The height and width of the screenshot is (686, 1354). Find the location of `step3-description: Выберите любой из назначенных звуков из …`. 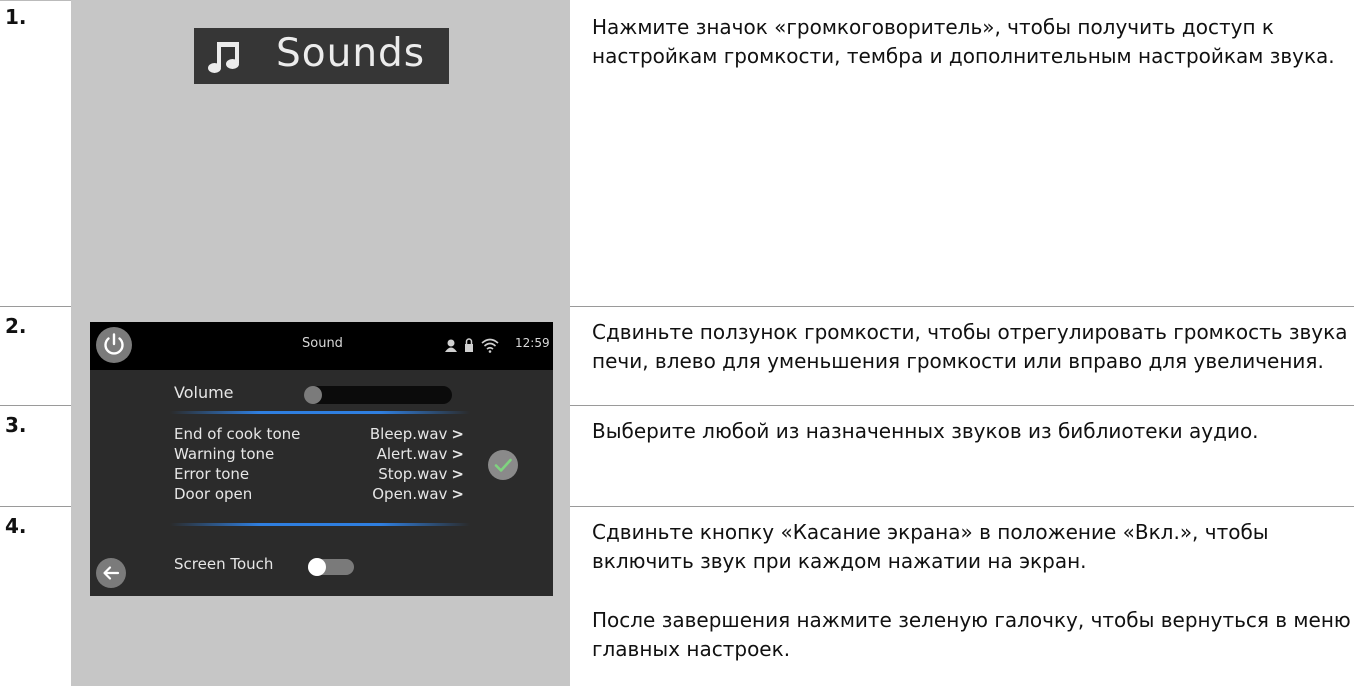

step3-description: Выберите любой из назначенных звуков из … is located at coordinates (972, 431).